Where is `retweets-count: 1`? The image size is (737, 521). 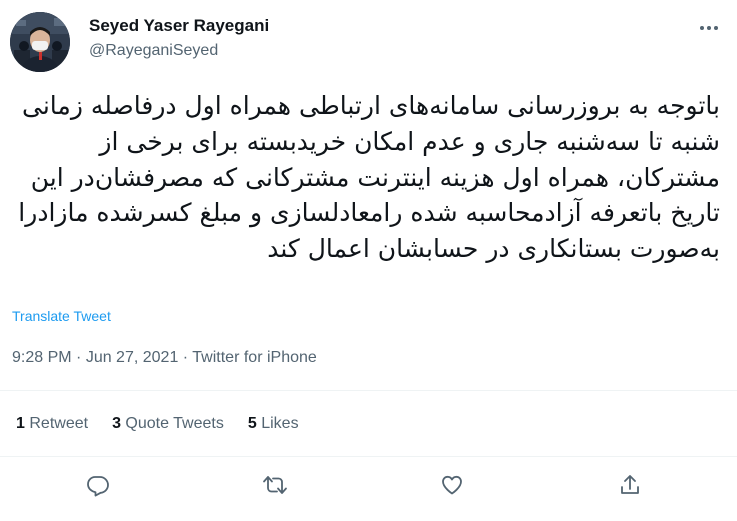 retweets-count: 1 is located at coordinates (20, 423).